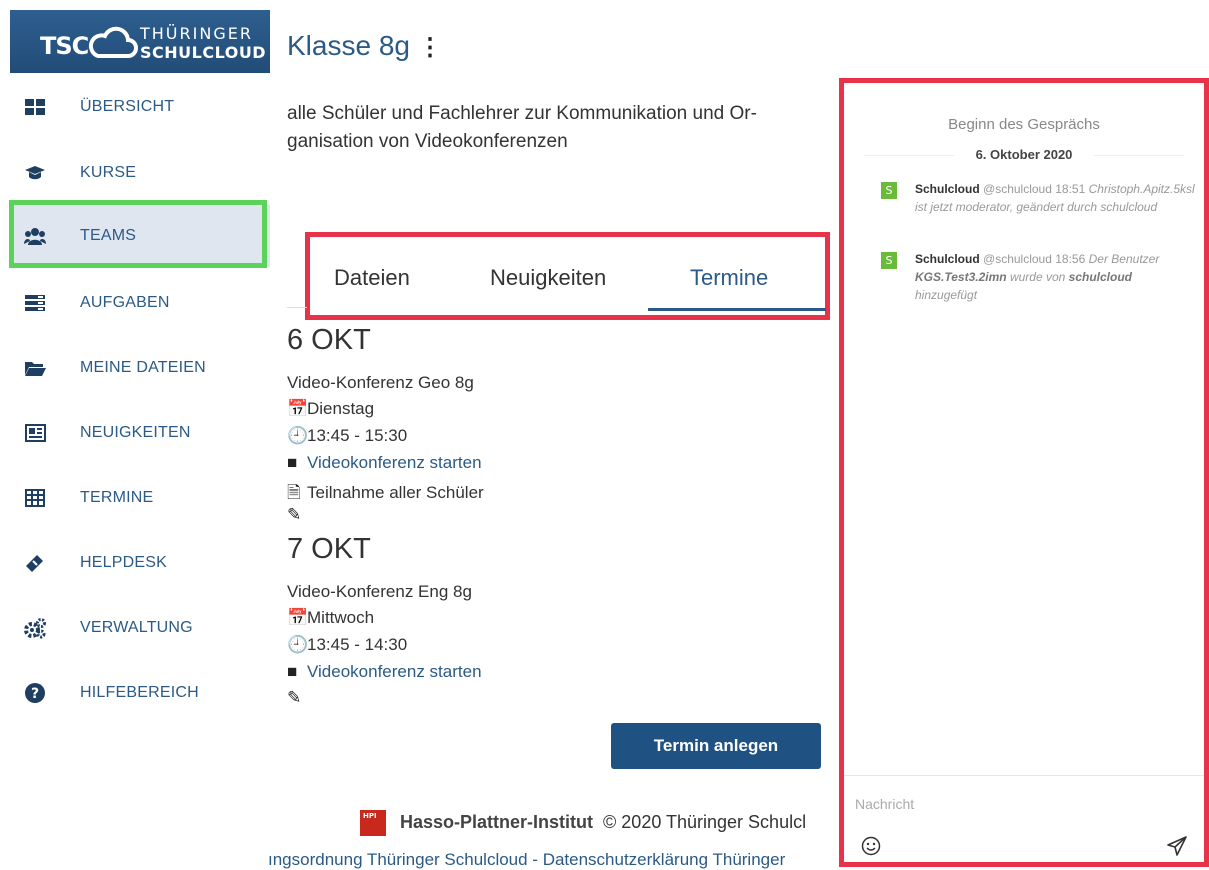 The height and width of the screenshot is (870, 1209). Describe the element at coordinates (140, 368) in the screenshot. I see `sidebar-item-meine-dateien: MEINE DATEIEN` at that location.